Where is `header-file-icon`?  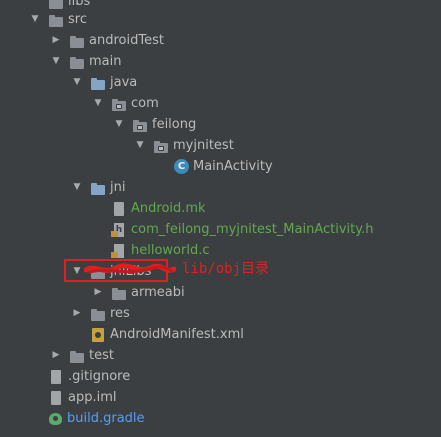 header-file-icon is located at coordinates (119, 230).